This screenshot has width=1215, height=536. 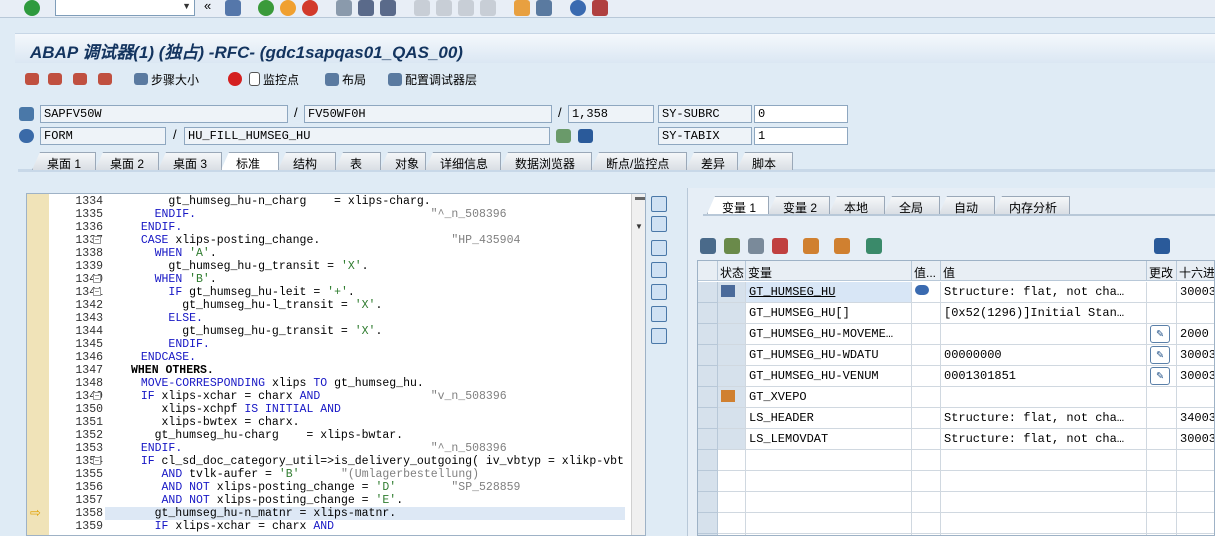 What do you see at coordinates (488, 8) in the screenshot?
I see `last-page-icon` at bounding box center [488, 8].